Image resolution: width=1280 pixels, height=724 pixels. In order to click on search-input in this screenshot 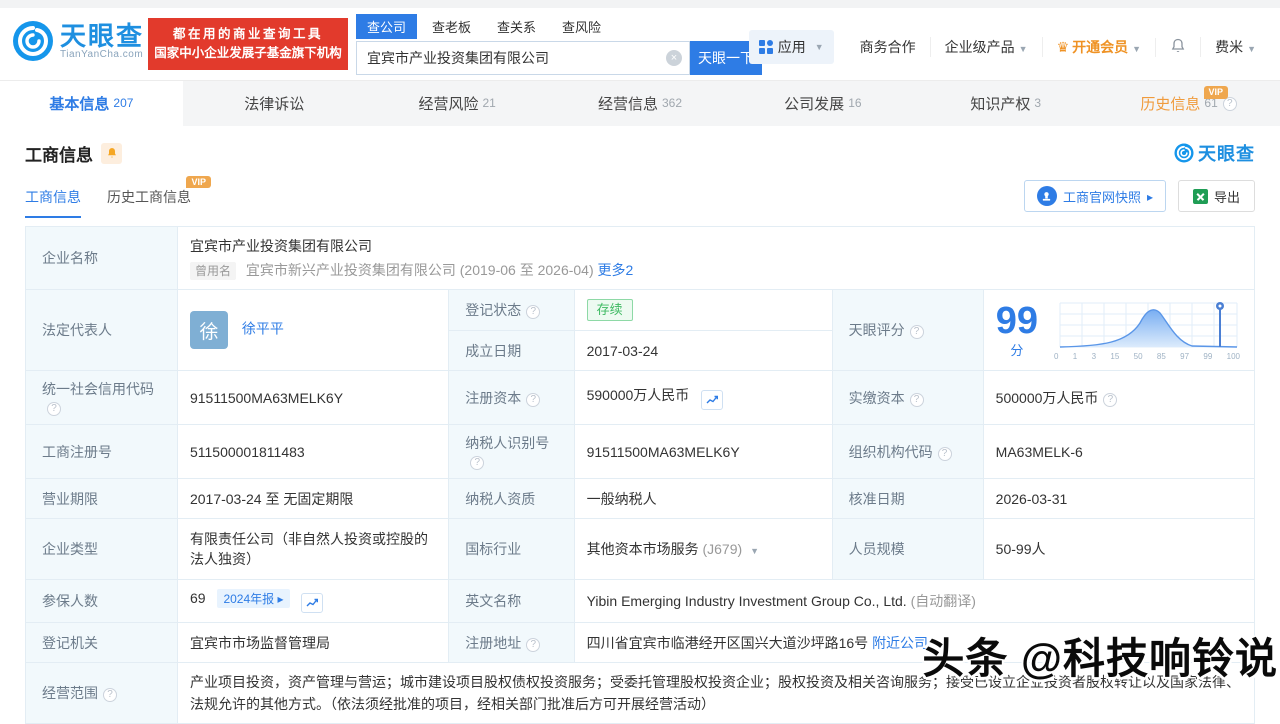, I will do `click(523, 58)`.